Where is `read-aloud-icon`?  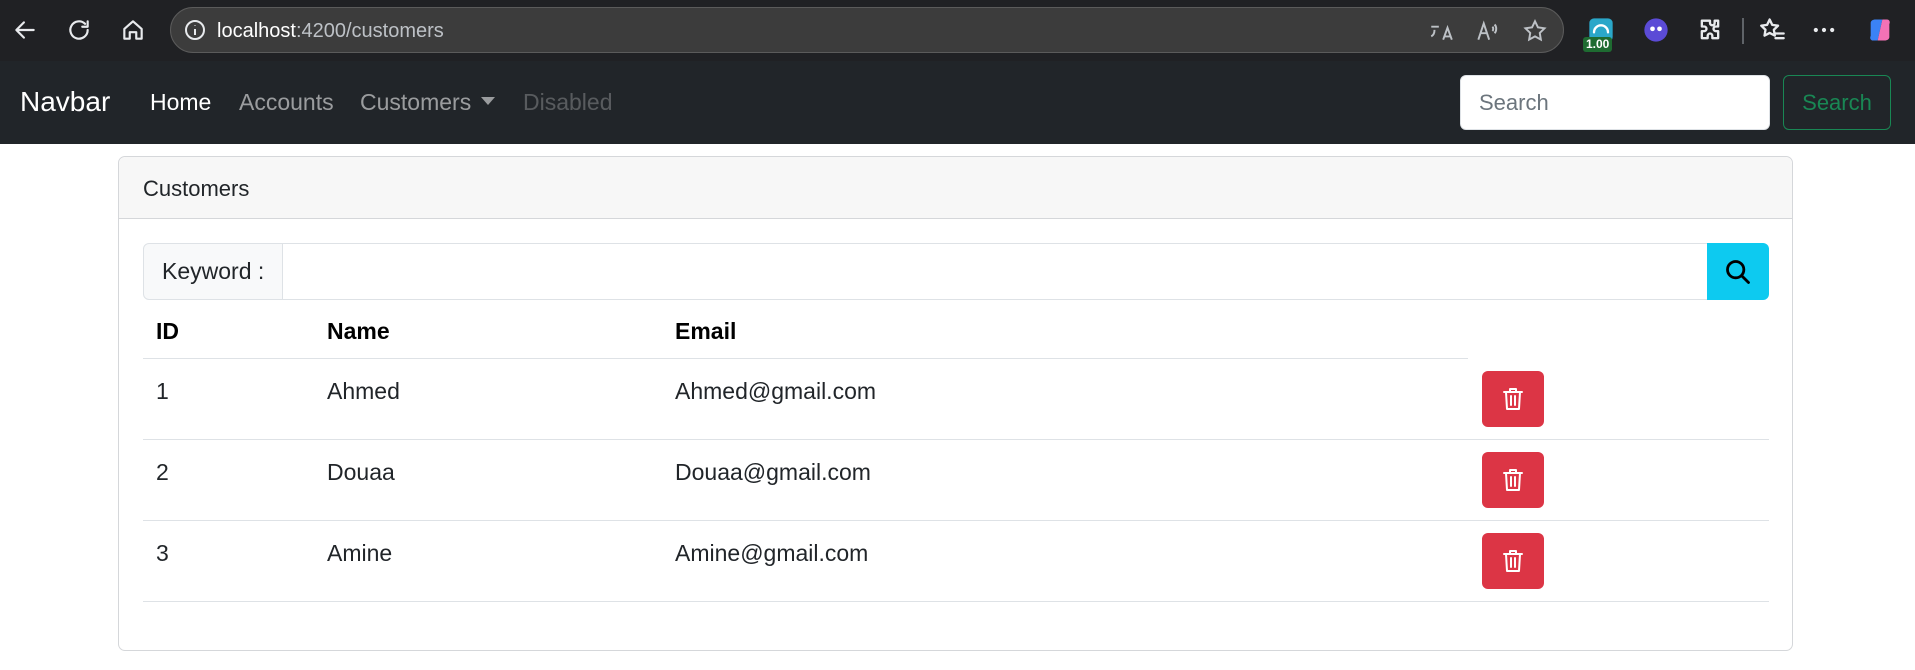
read-aloud-icon is located at coordinates (1487, 31).